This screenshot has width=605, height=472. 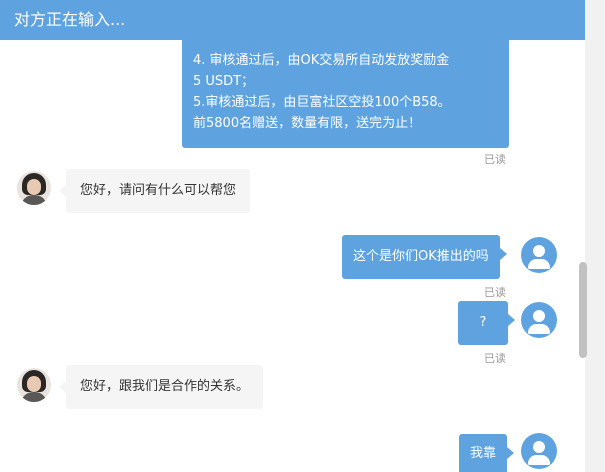 What do you see at coordinates (483, 322) in the screenshot?
I see `message-text: ?` at bounding box center [483, 322].